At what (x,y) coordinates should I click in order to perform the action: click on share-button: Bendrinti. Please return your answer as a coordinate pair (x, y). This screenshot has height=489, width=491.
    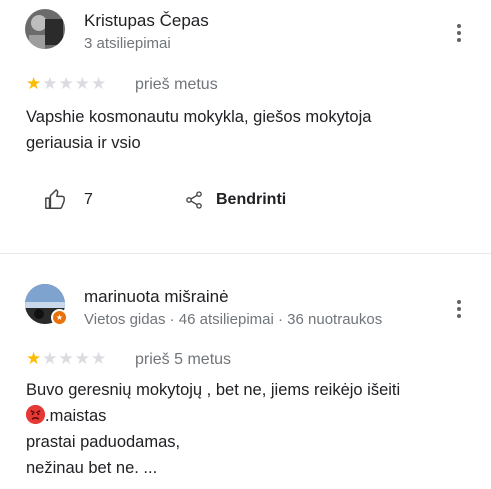
    Looking at the image, I should click on (235, 200).